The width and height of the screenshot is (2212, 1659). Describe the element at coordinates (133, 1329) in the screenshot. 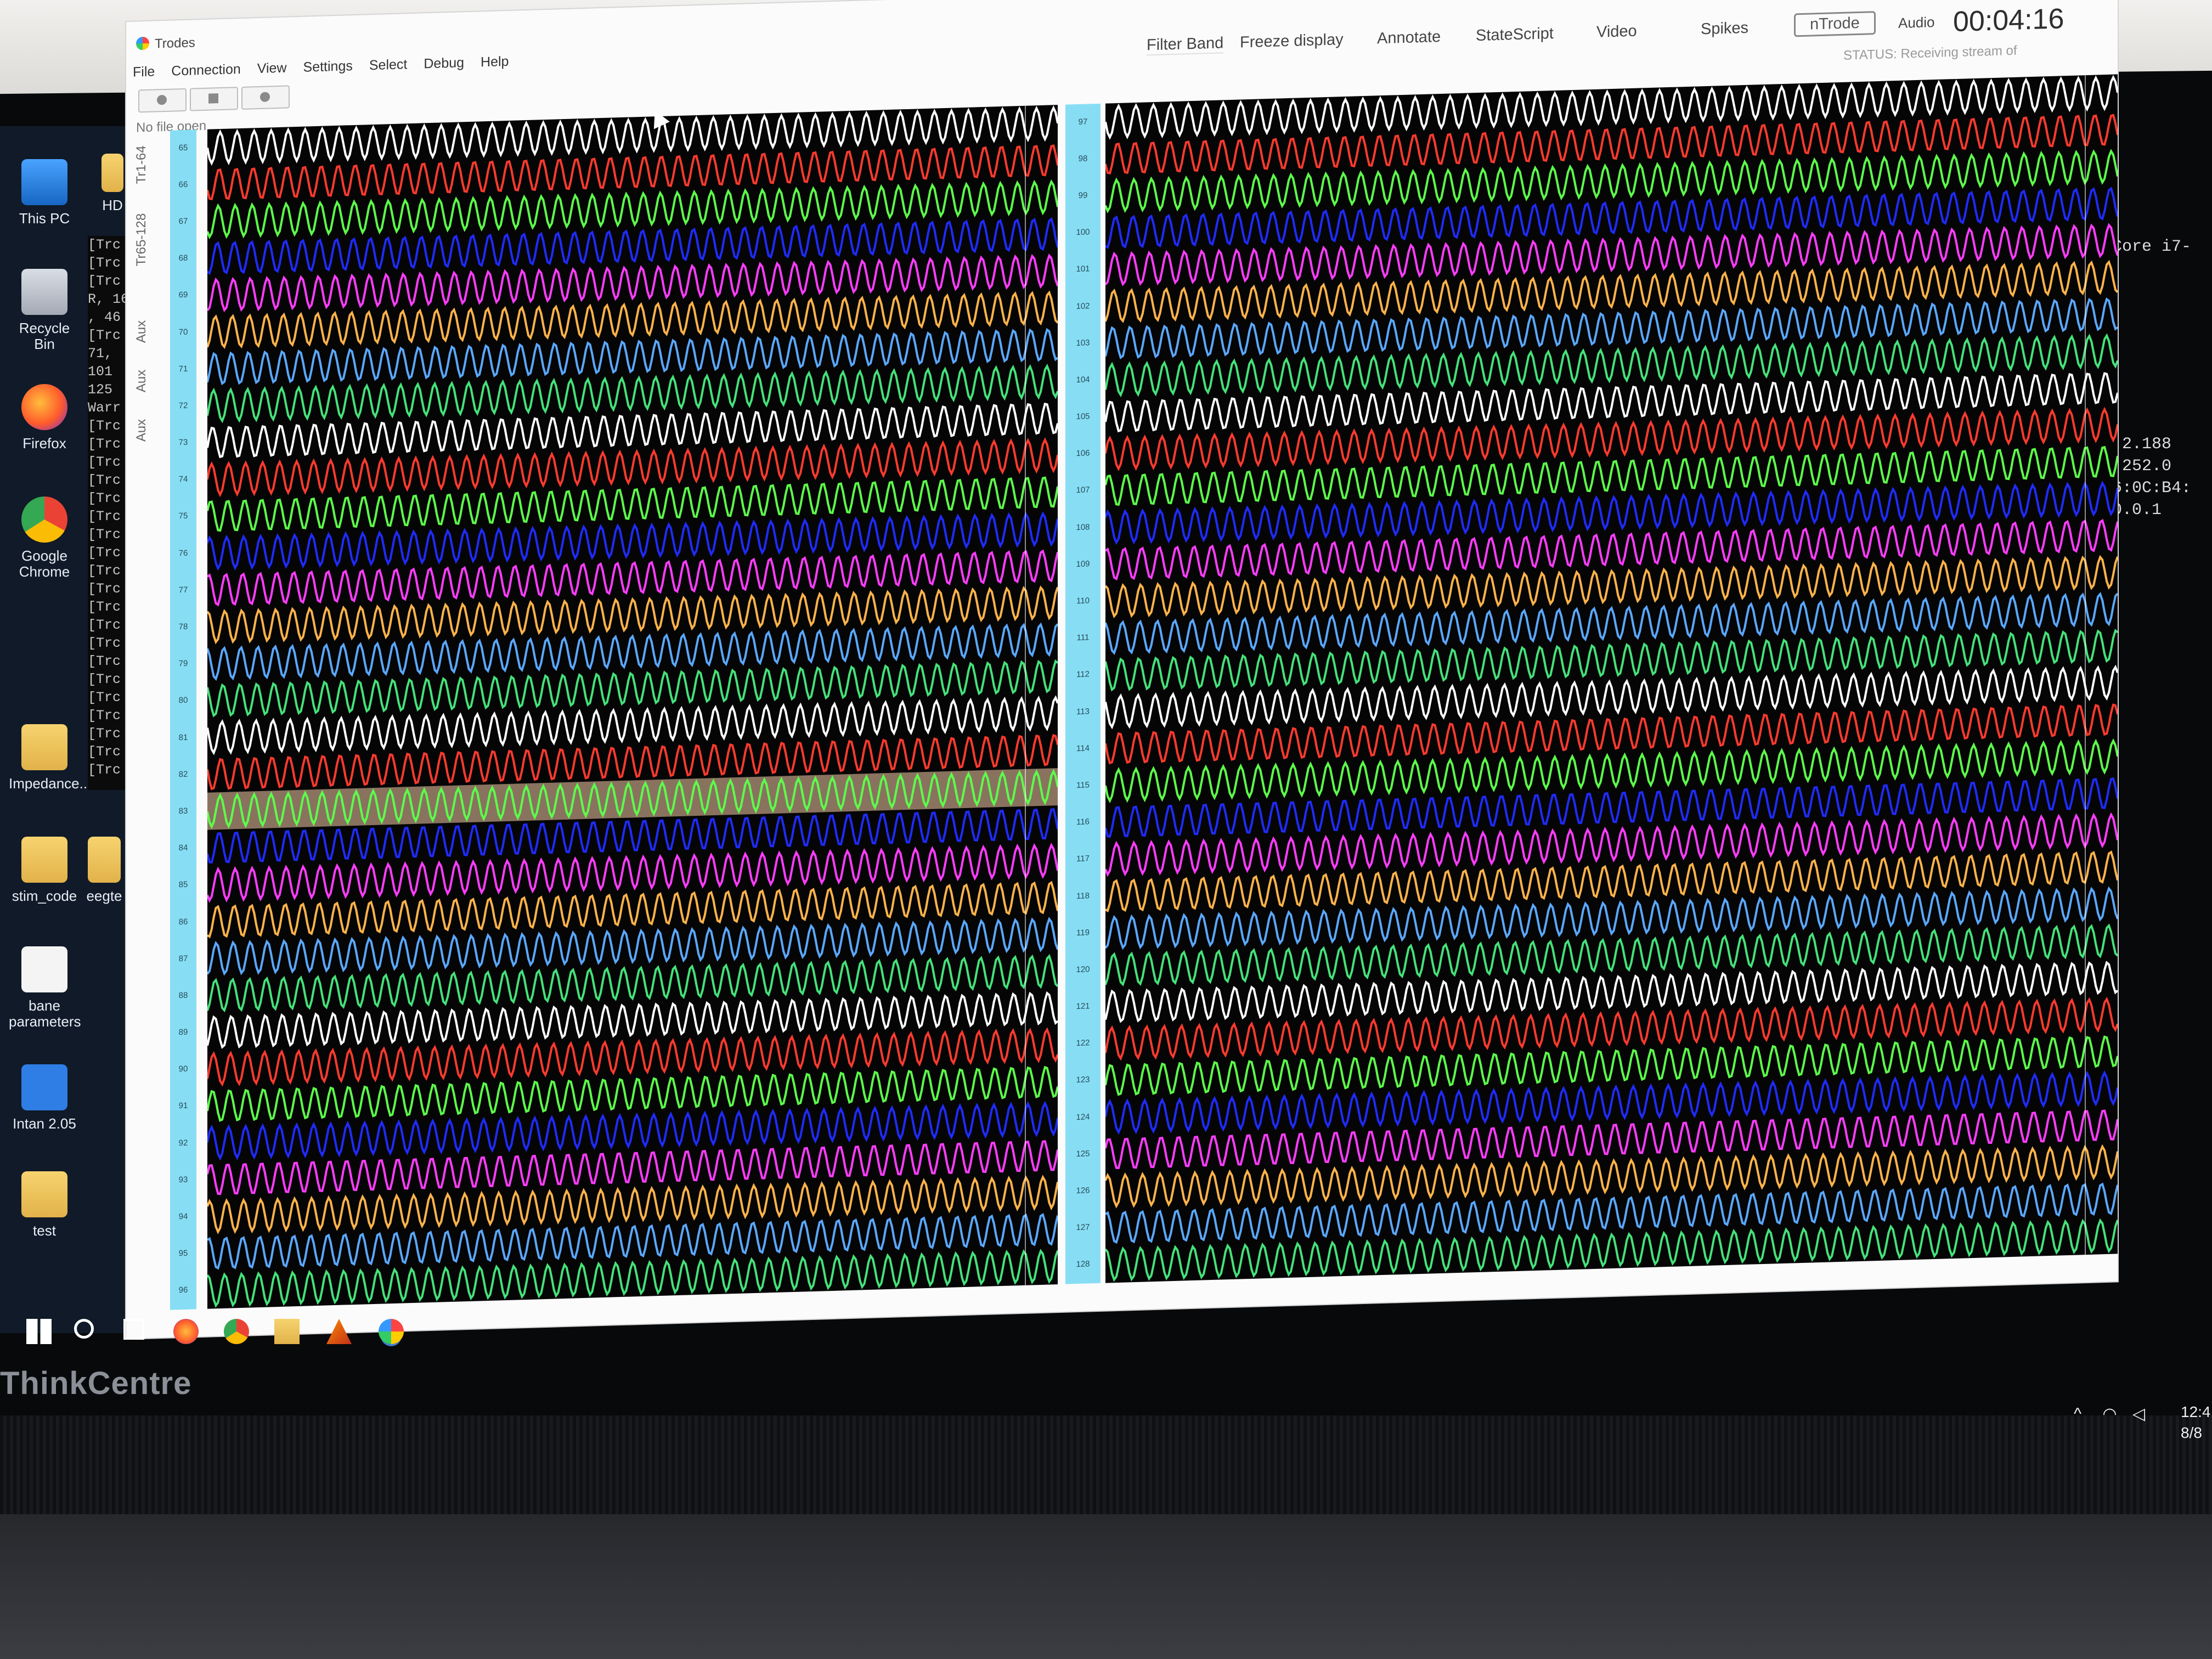

I see `task-view-icon` at that location.